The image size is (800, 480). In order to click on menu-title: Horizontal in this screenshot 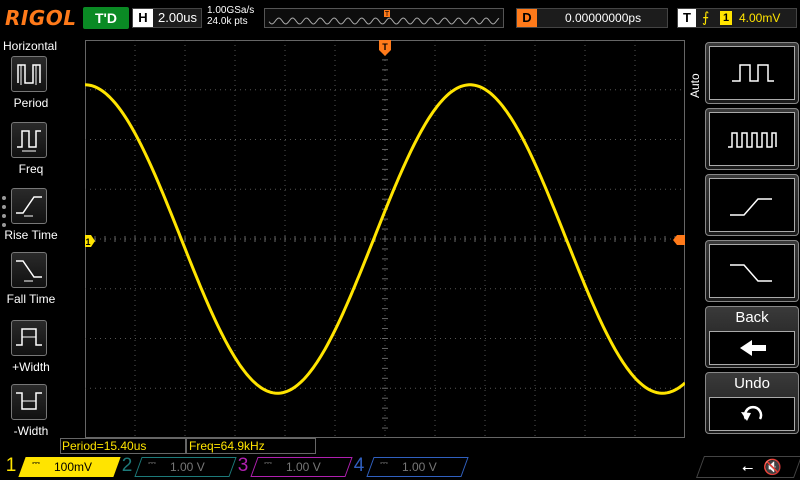, I will do `click(30, 46)`.